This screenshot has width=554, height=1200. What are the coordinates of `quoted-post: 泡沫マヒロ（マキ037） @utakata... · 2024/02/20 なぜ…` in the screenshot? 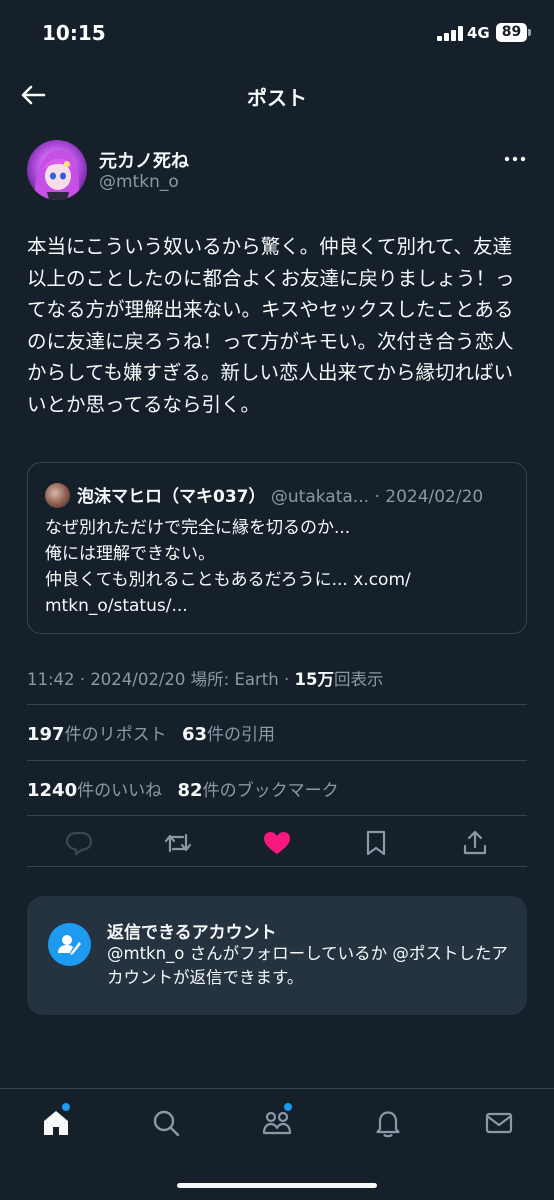 It's located at (277, 548).